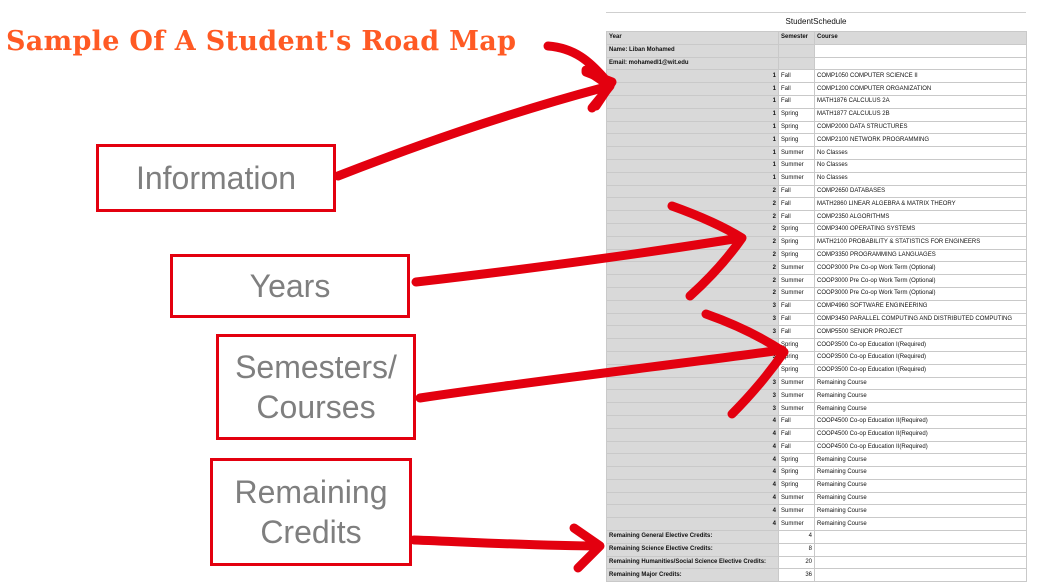 The width and height of the screenshot is (1052, 583). Describe the element at coordinates (692, 549) in the screenshot. I see `credits-label: Remaining Science Elective Credits:` at that location.